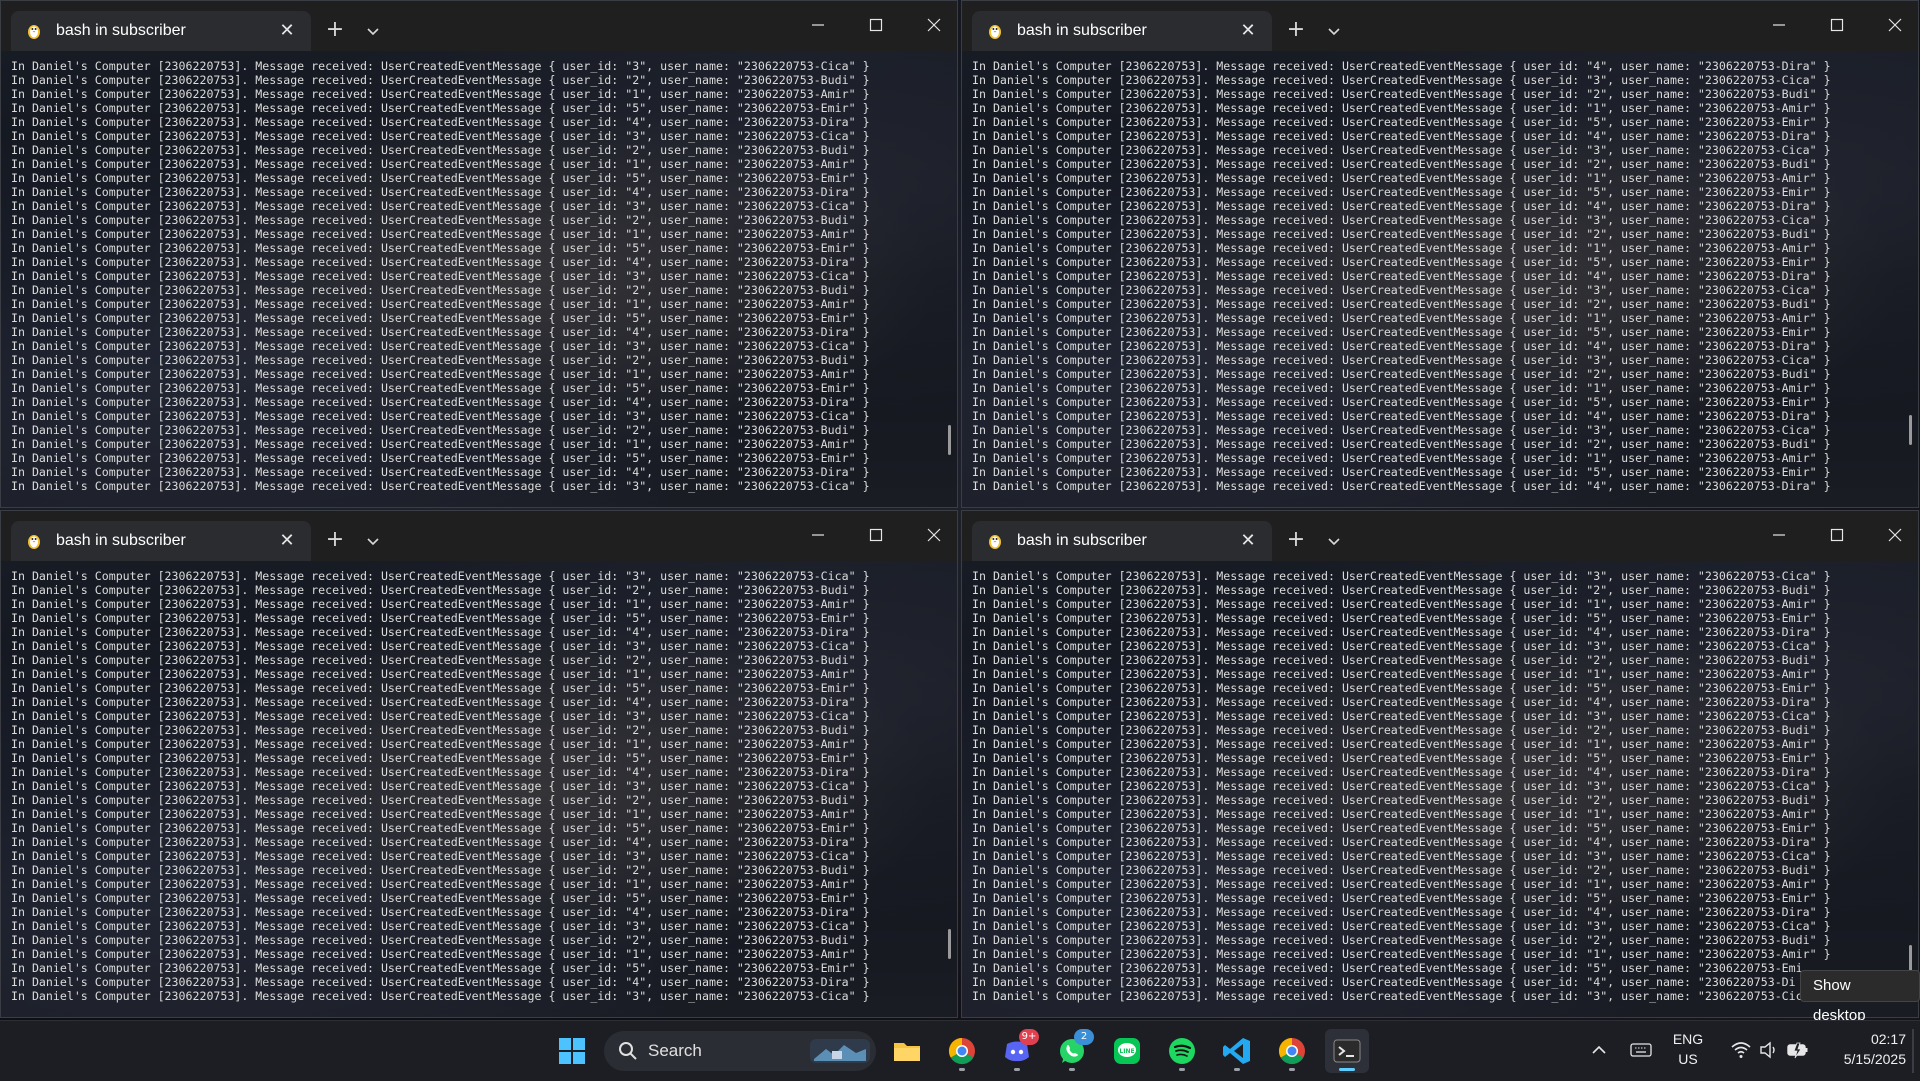 The width and height of the screenshot is (1920, 1081). Describe the element at coordinates (1347, 1051) in the screenshot. I see `terminal-taskbar-button` at that location.